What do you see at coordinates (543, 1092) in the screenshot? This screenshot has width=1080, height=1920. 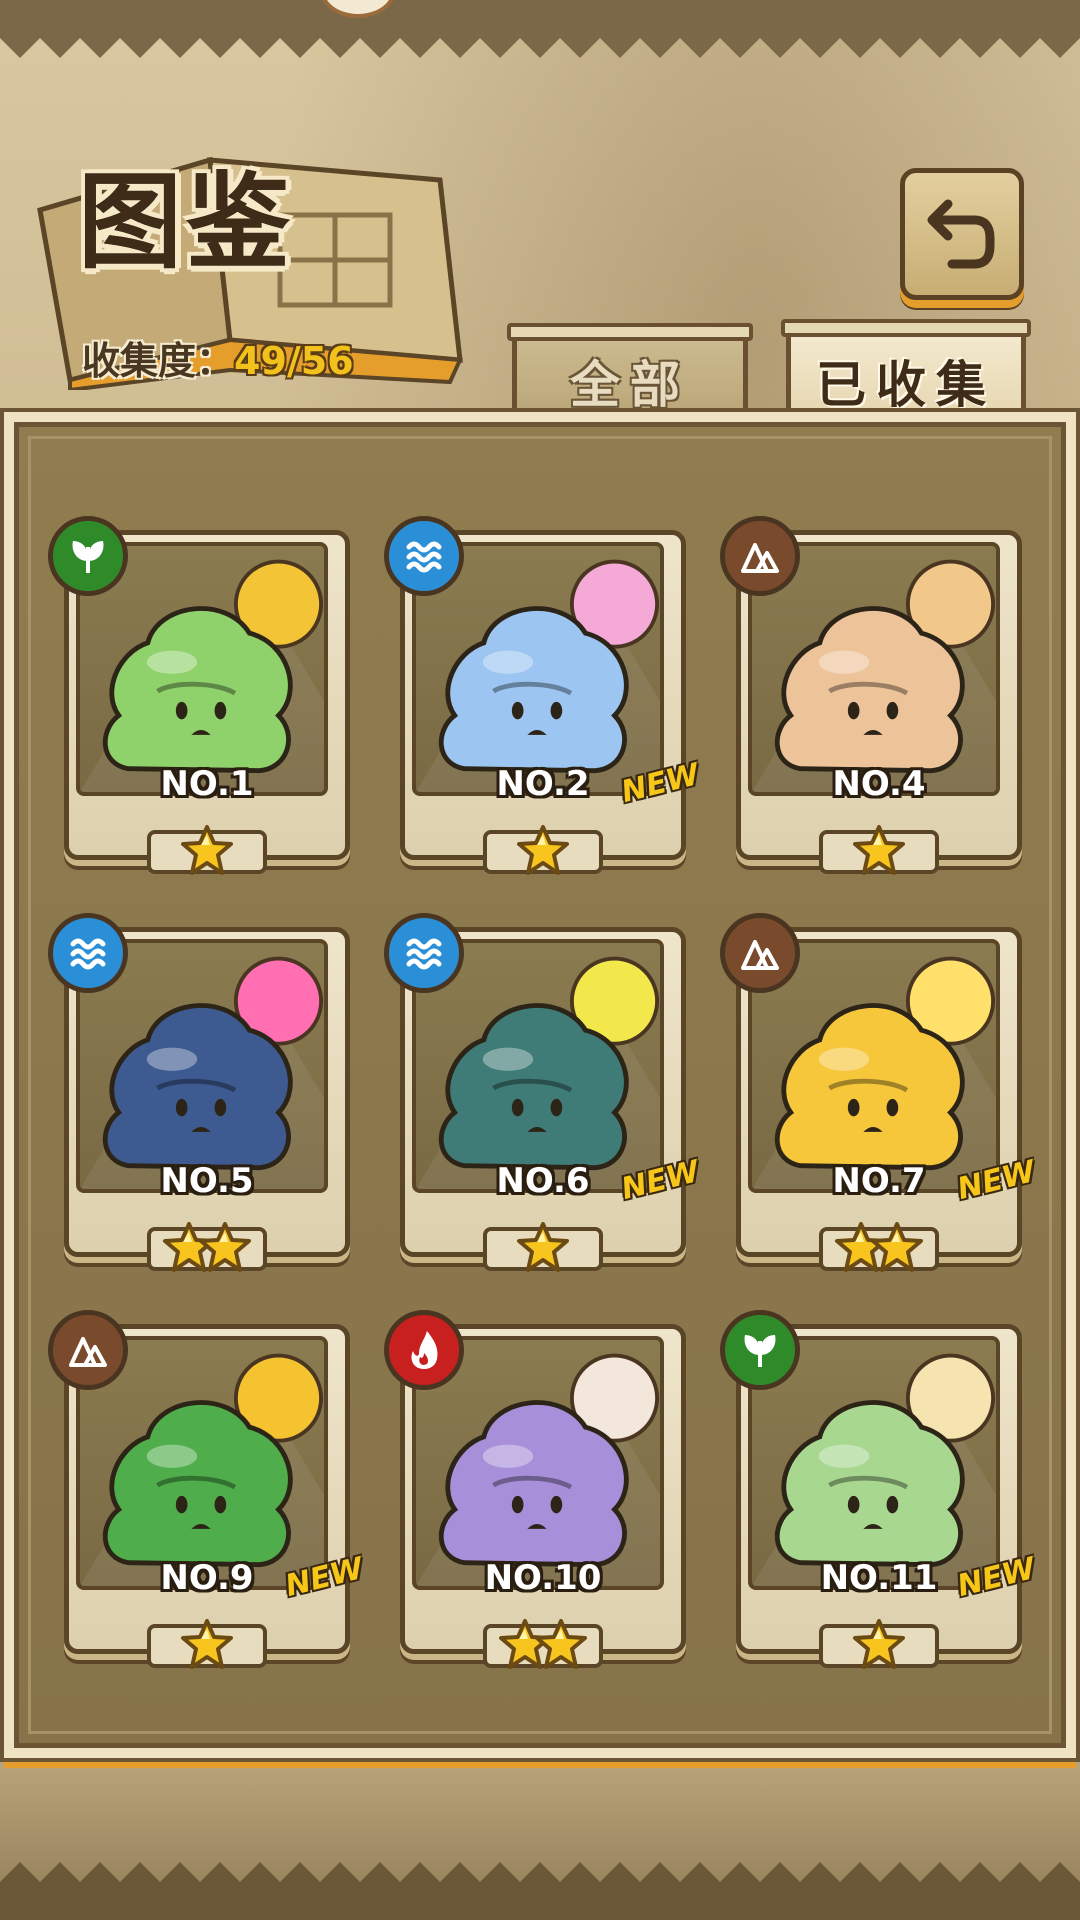 I see `creature-card: NO.6 NEW` at bounding box center [543, 1092].